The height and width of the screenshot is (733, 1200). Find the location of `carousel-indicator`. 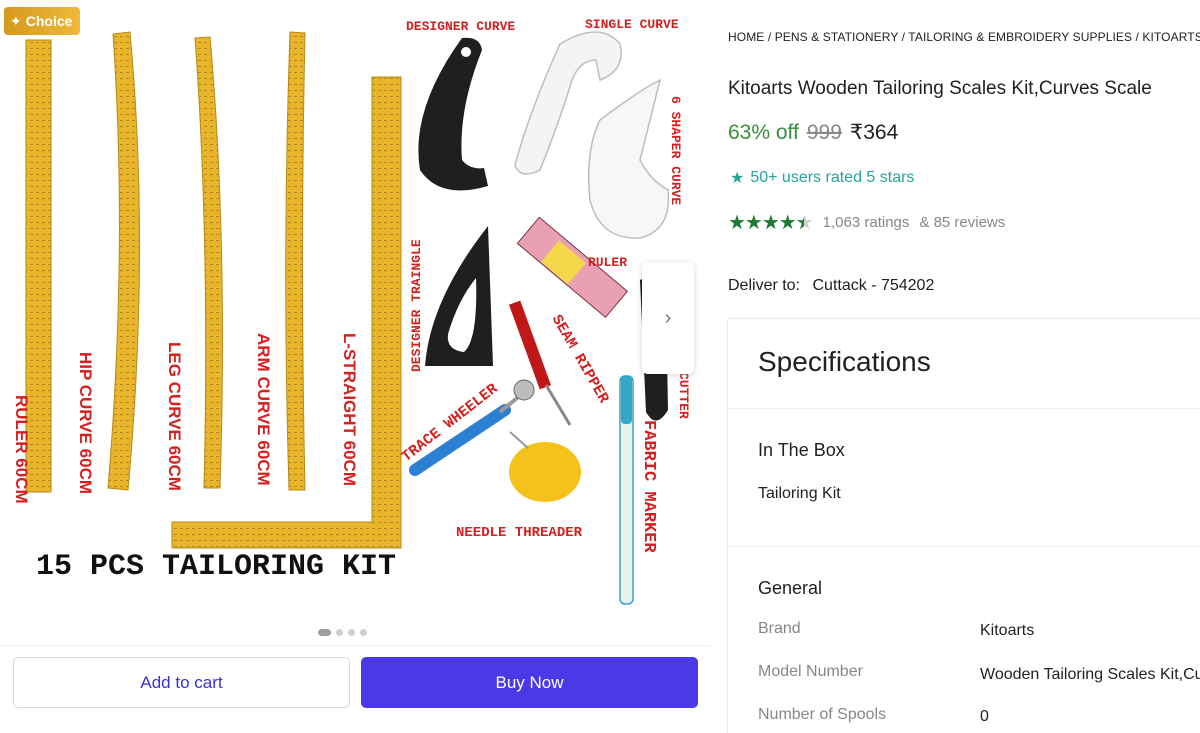

carousel-indicator is located at coordinates (342, 632).